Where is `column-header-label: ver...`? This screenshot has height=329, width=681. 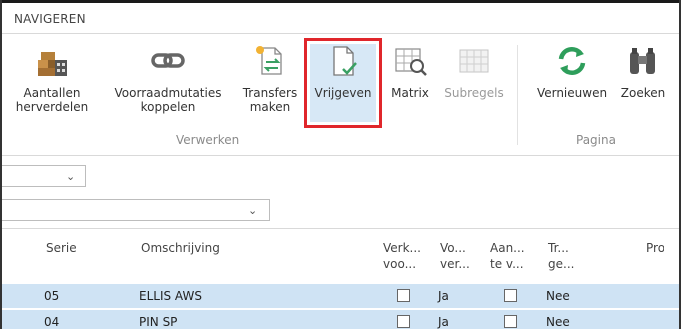 column-header-label: ver... is located at coordinates (455, 264).